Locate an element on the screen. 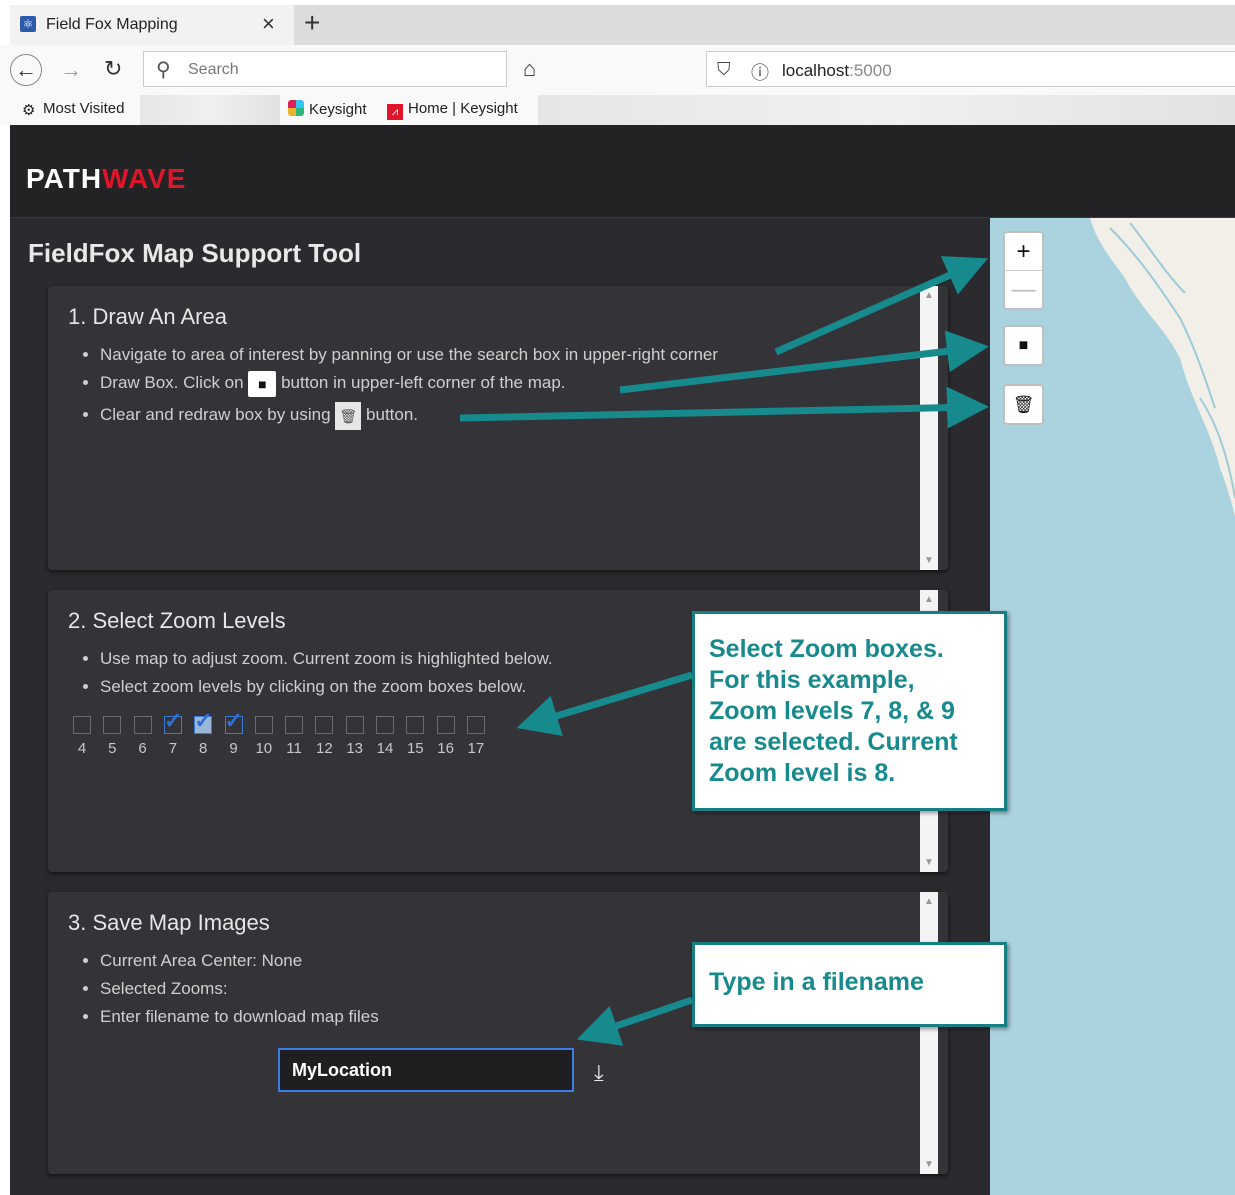 The image size is (1235, 1195). new-tab-button: + is located at coordinates (312, 23).